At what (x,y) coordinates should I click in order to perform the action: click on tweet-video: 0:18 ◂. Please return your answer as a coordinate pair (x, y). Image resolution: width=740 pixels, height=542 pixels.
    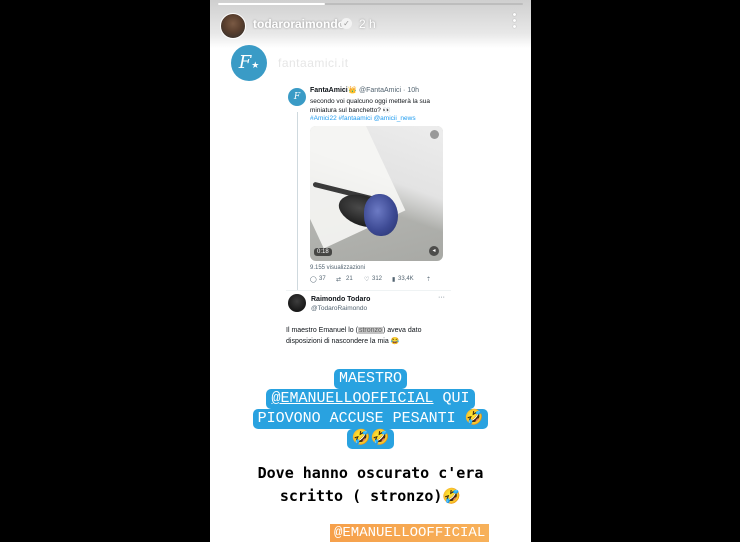
    Looking at the image, I should click on (376, 193).